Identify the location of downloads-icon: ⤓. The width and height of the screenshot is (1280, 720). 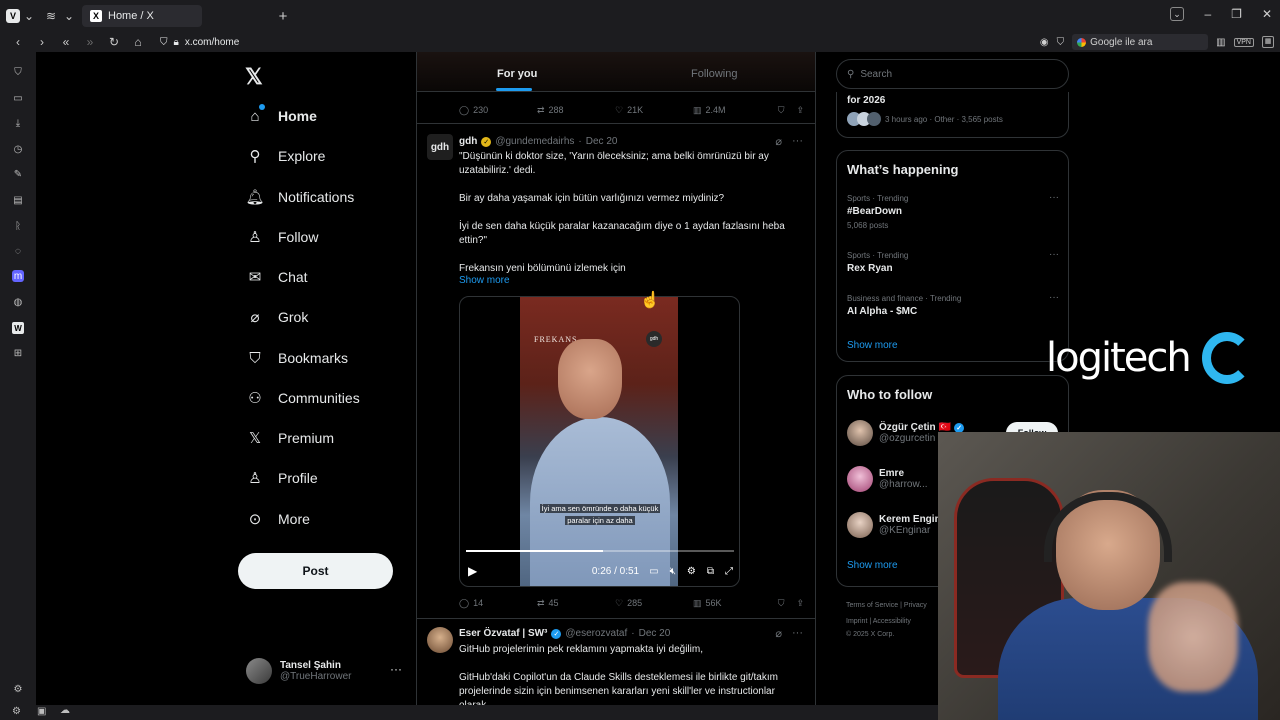
(18, 123).